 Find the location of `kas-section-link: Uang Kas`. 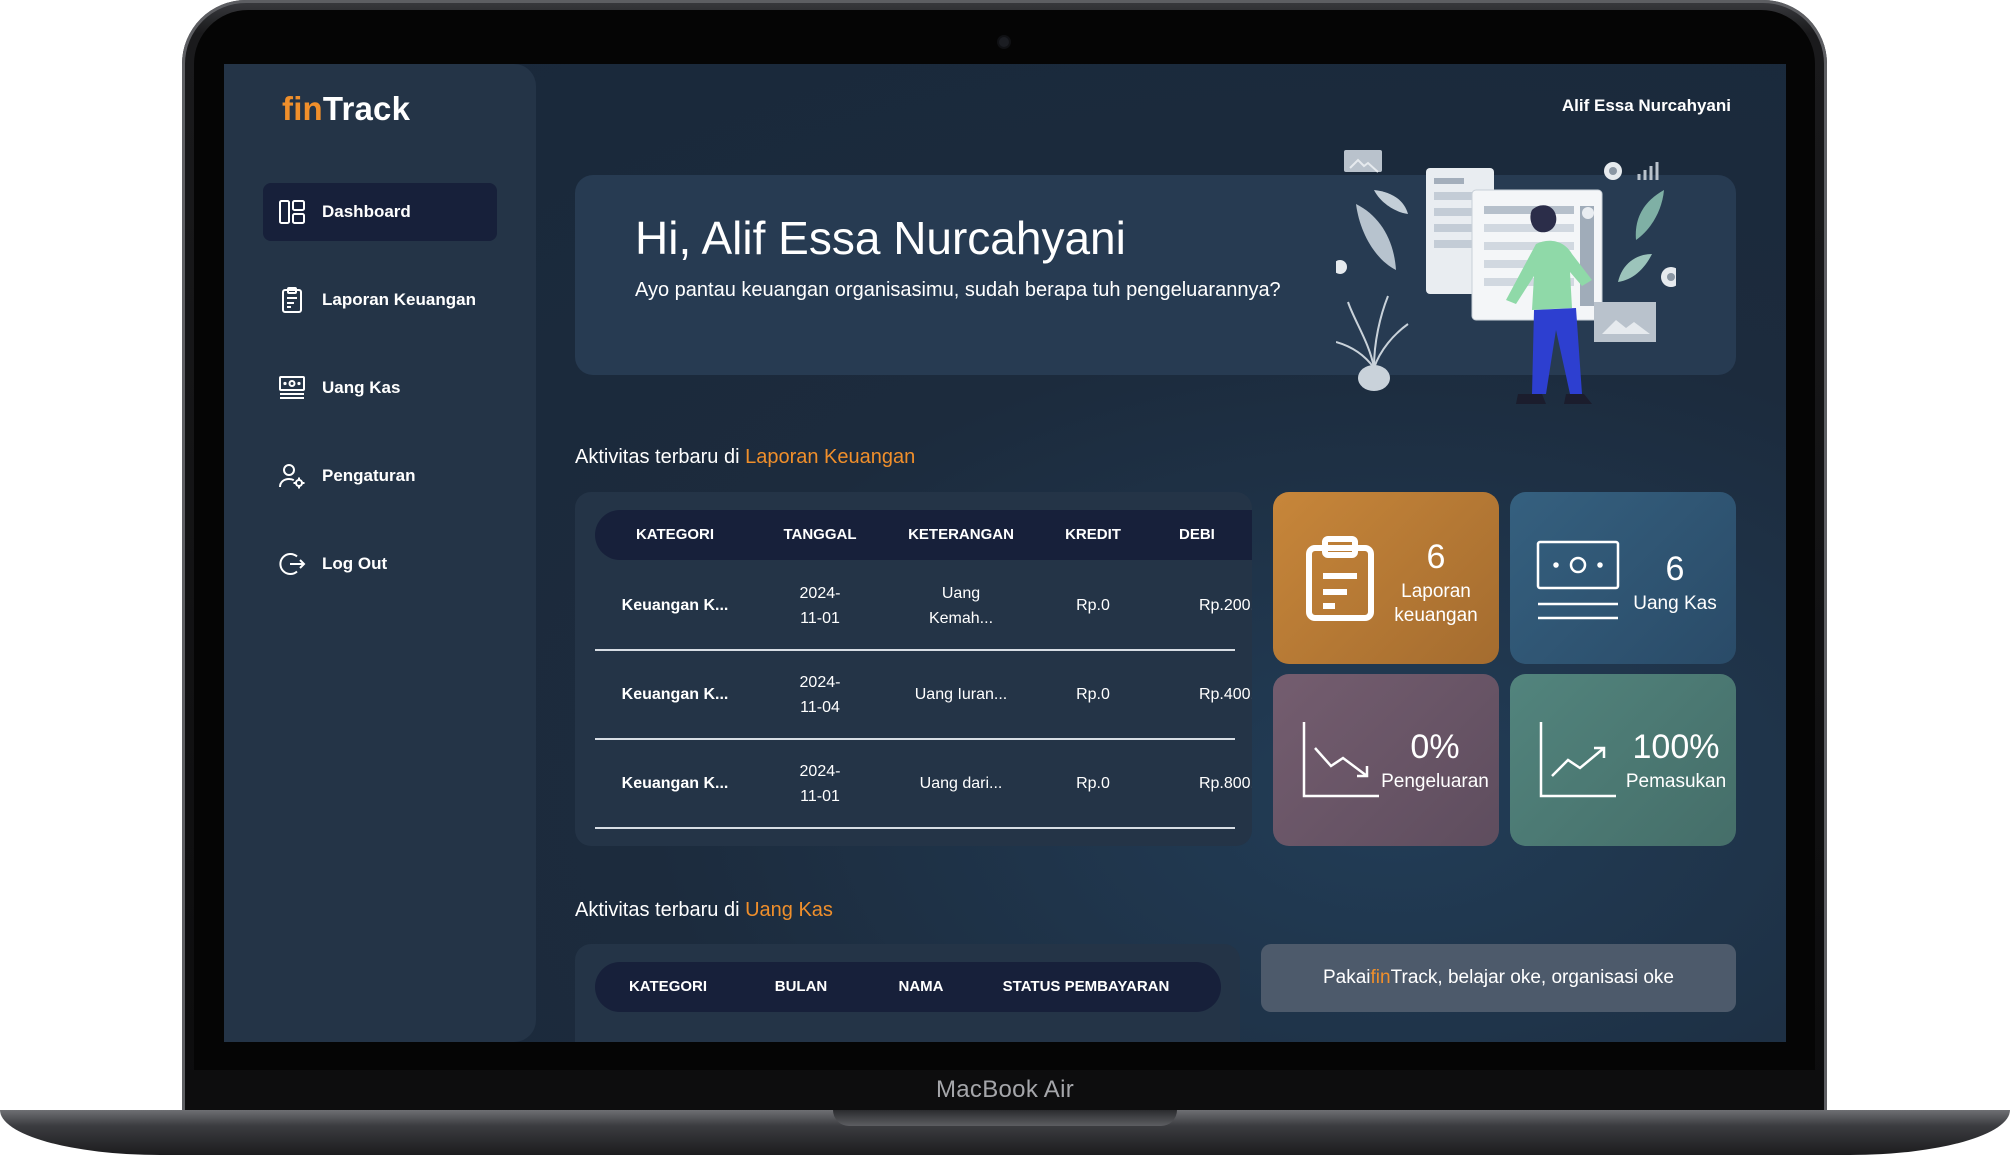

kas-section-link: Uang Kas is located at coordinates (789, 910).